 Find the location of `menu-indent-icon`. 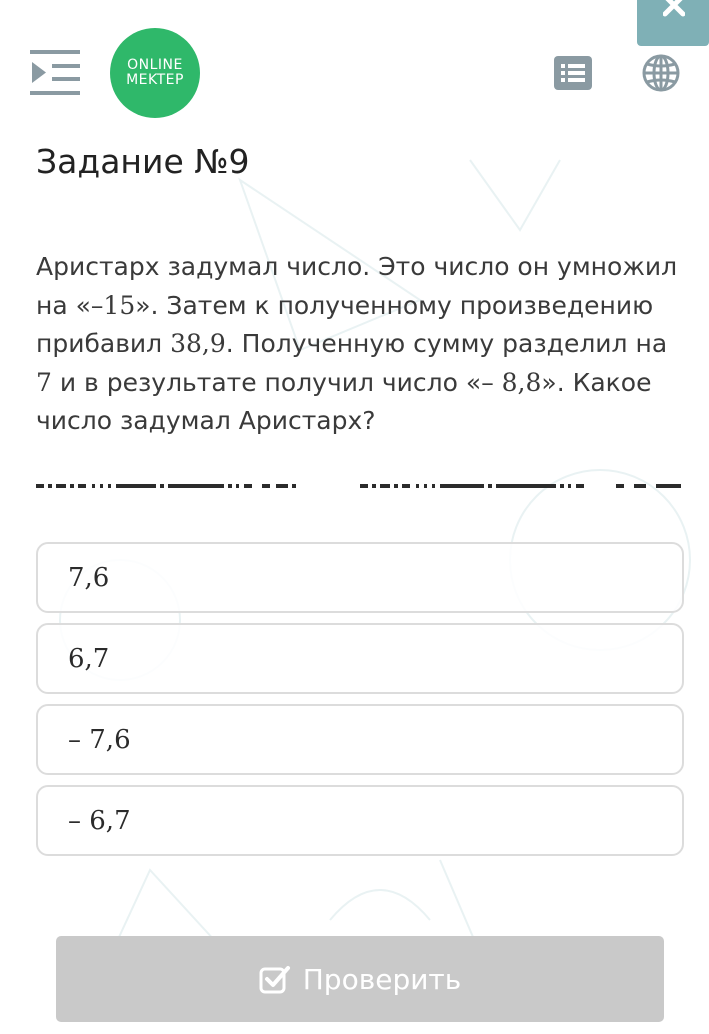

menu-indent-icon is located at coordinates (56, 73).